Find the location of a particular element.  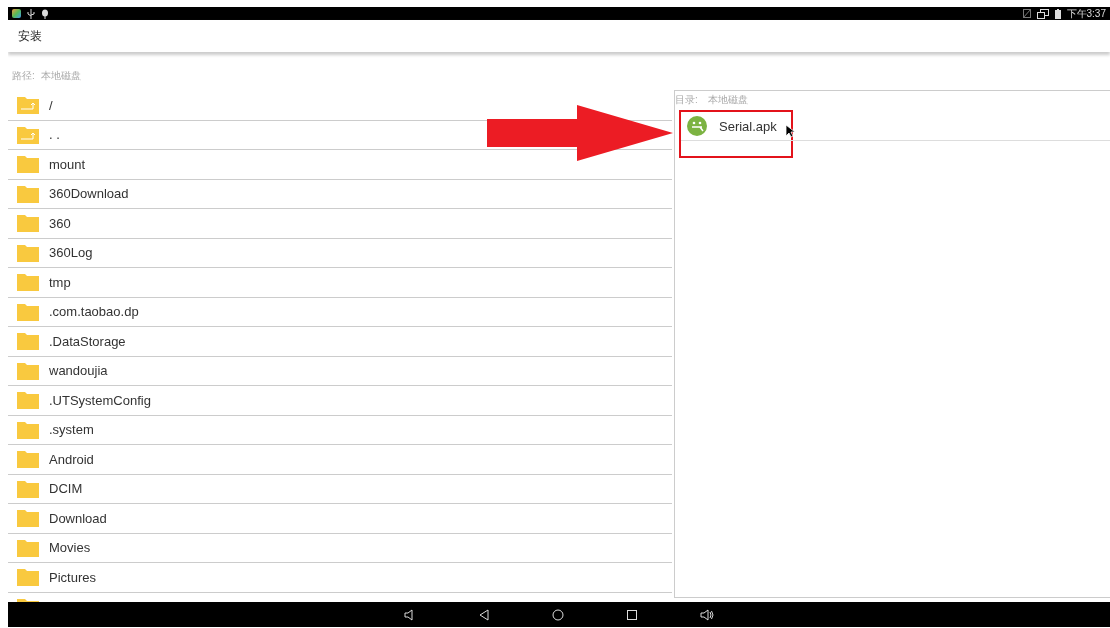

folder-row: Android is located at coordinates (340, 460).